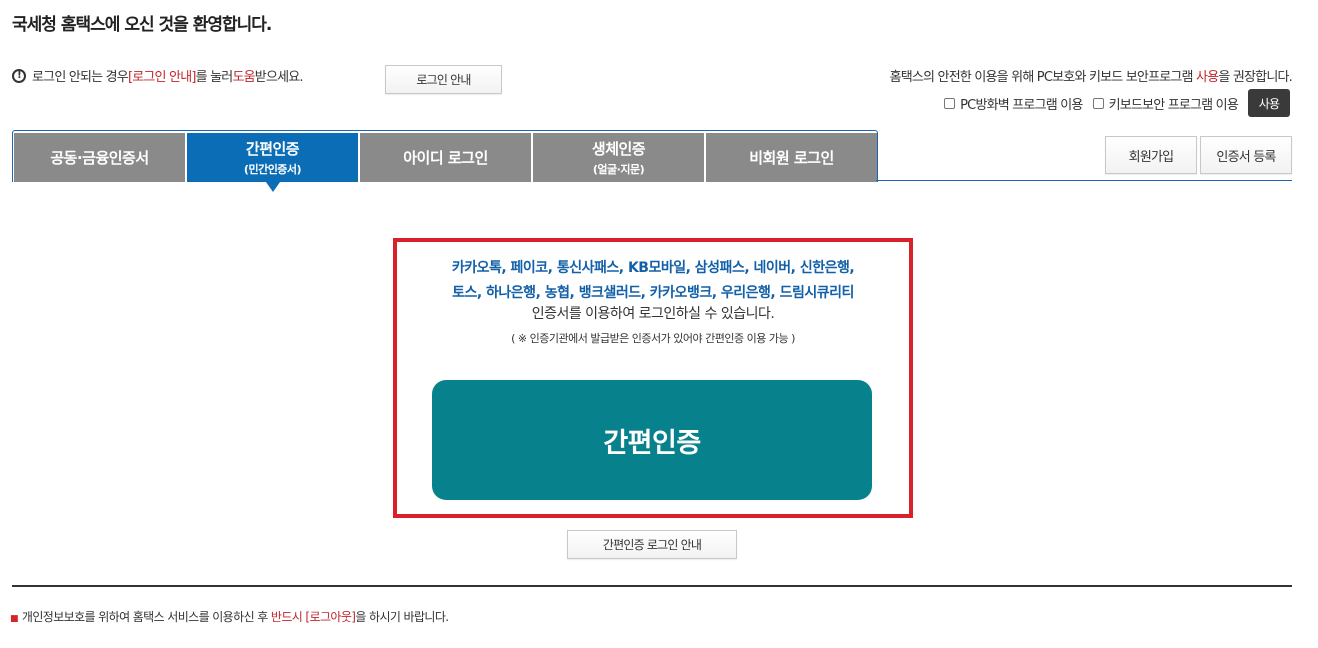  I want to click on firewall-checkbox, so click(950, 103).